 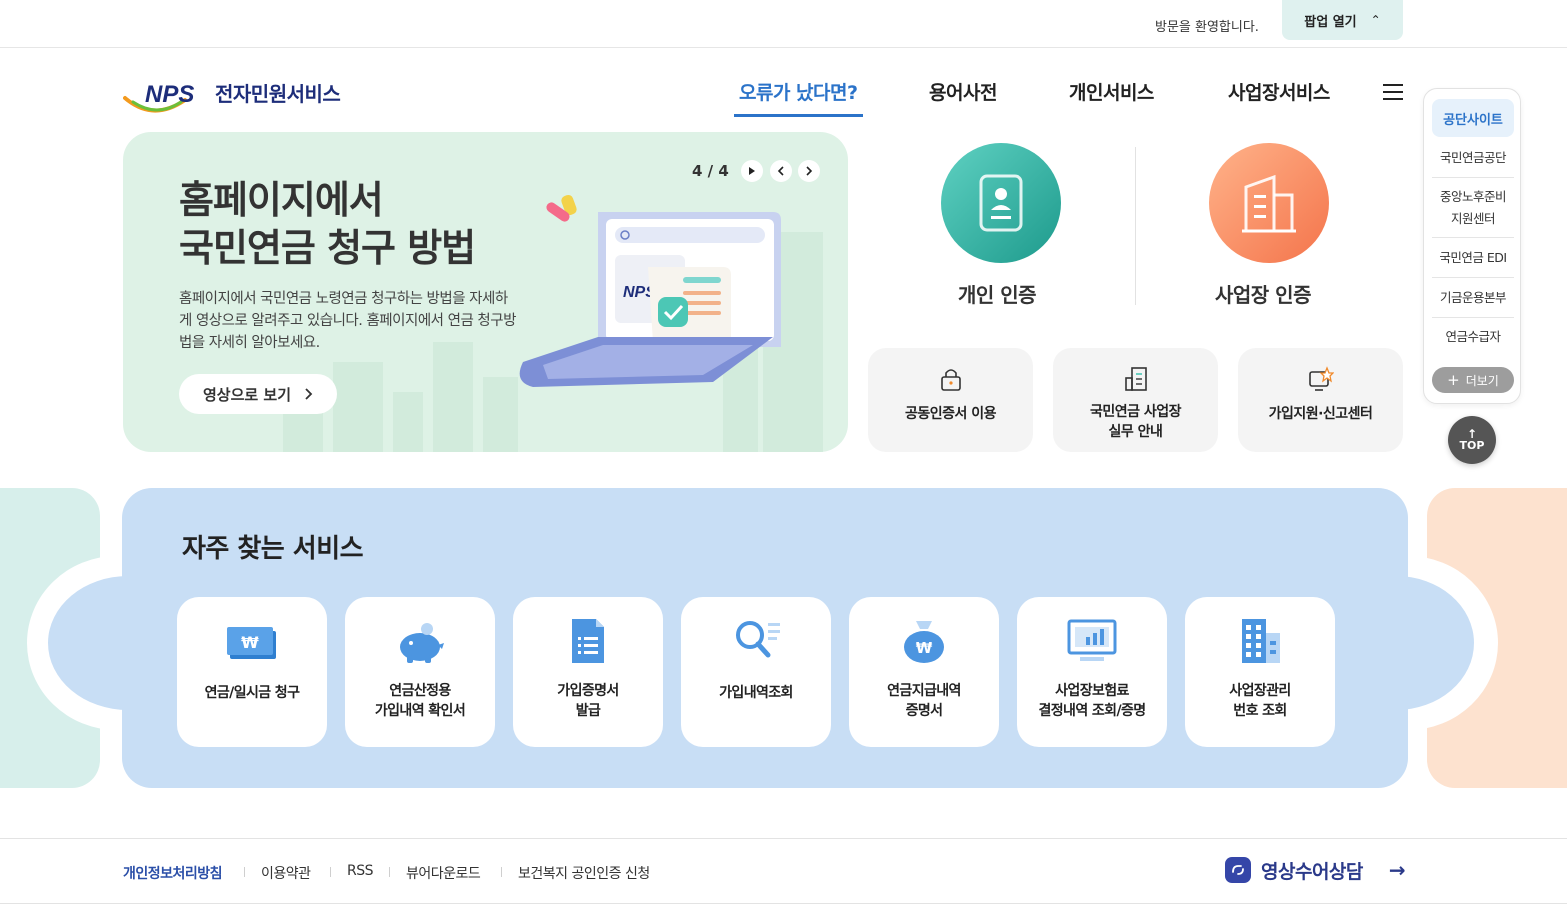 What do you see at coordinates (756, 672) in the screenshot?
I see `service-join-history: 가입내역조회` at bounding box center [756, 672].